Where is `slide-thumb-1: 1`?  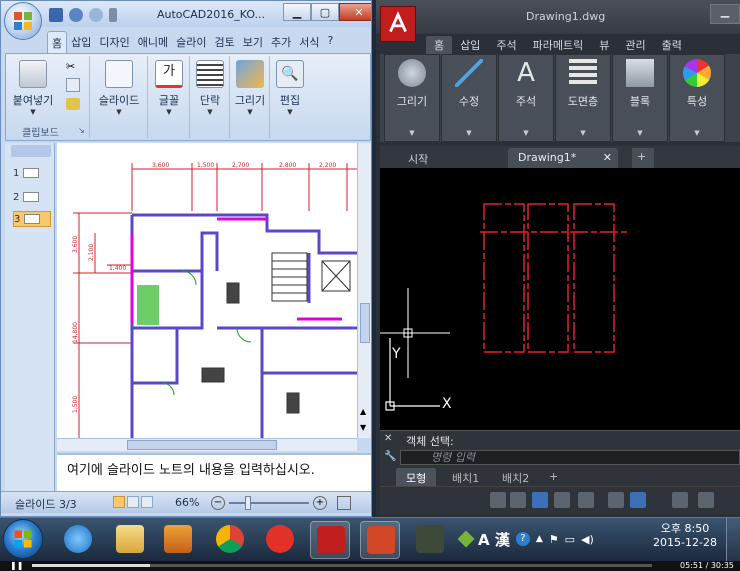
slide-thumb-1: 1 is located at coordinates (32, 173).